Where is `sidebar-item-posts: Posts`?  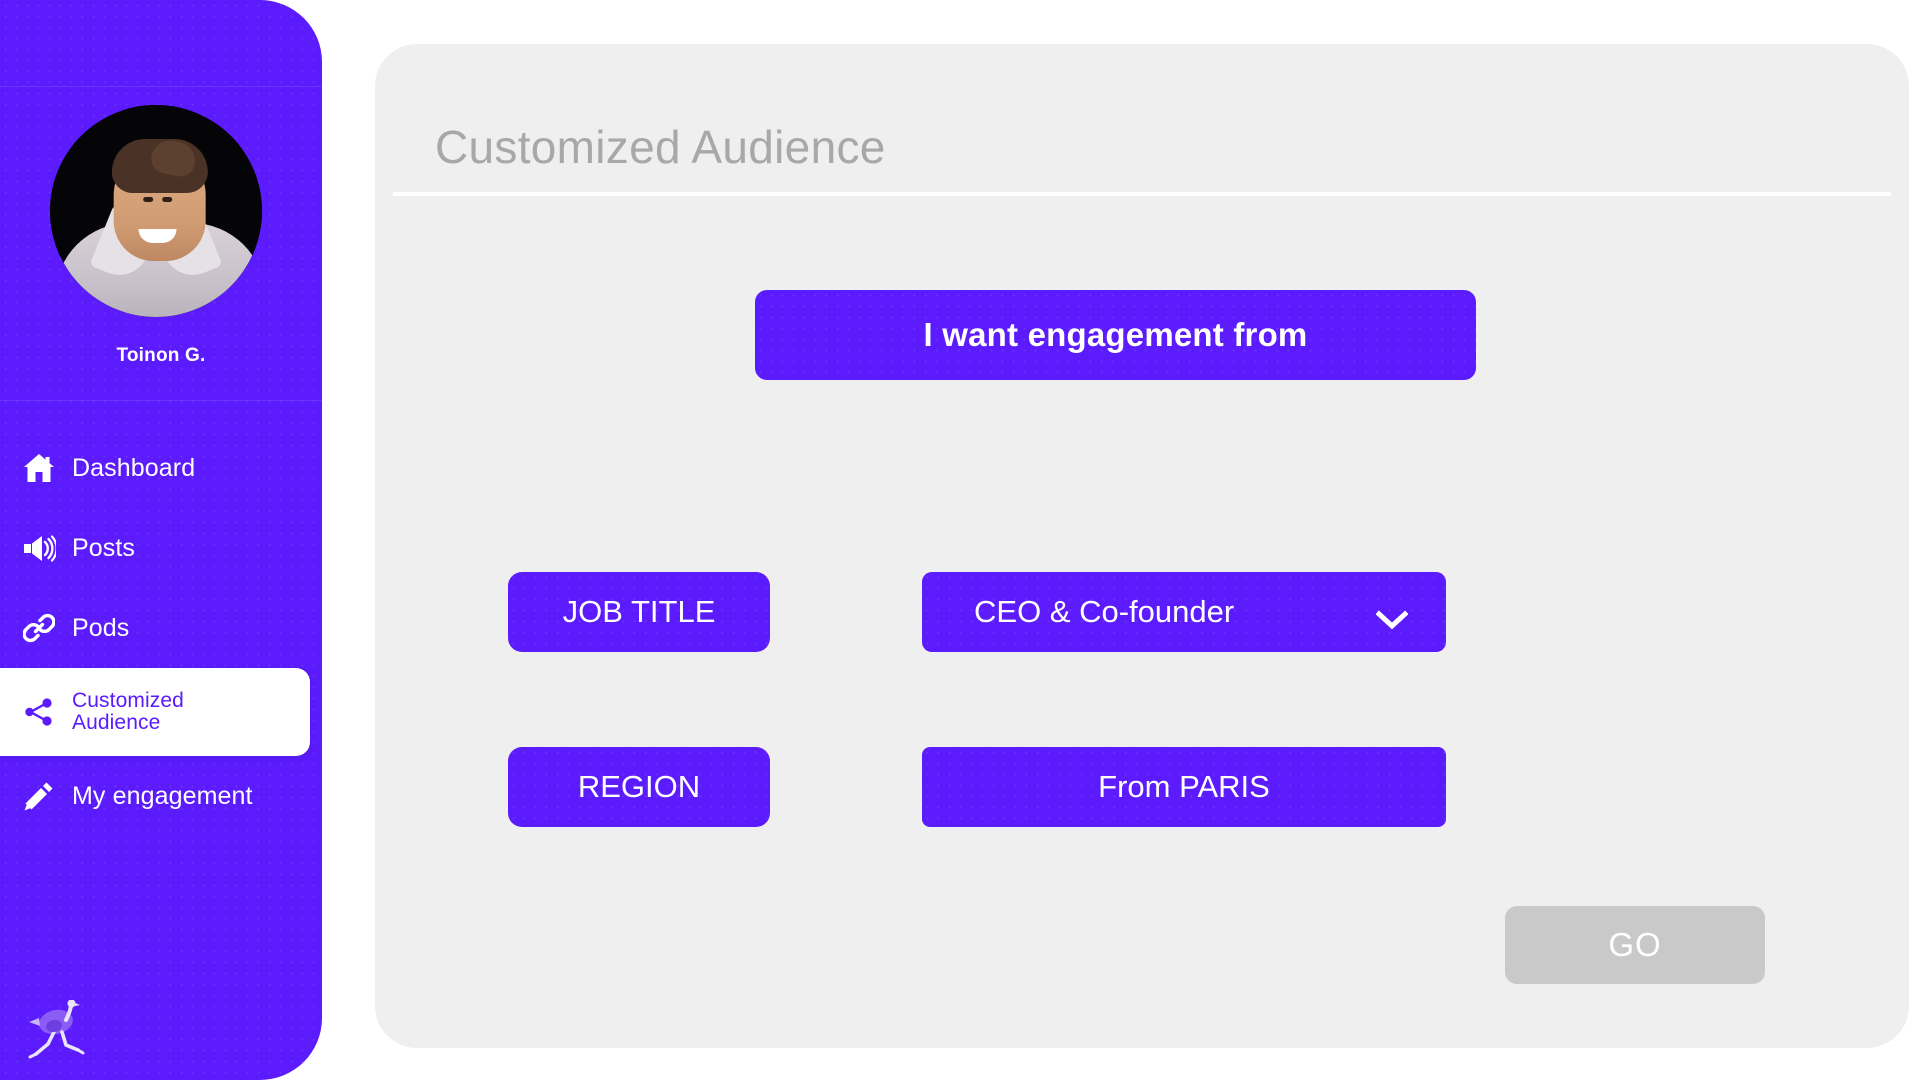 sidebar-item-posts: Posts is located at coordinates (161, 548).